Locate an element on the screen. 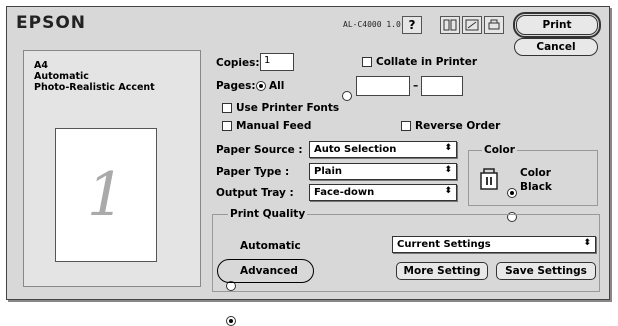 The image size is (618, 326). manual-feed-label: Manual Feed is located at coordinates (274, 126).